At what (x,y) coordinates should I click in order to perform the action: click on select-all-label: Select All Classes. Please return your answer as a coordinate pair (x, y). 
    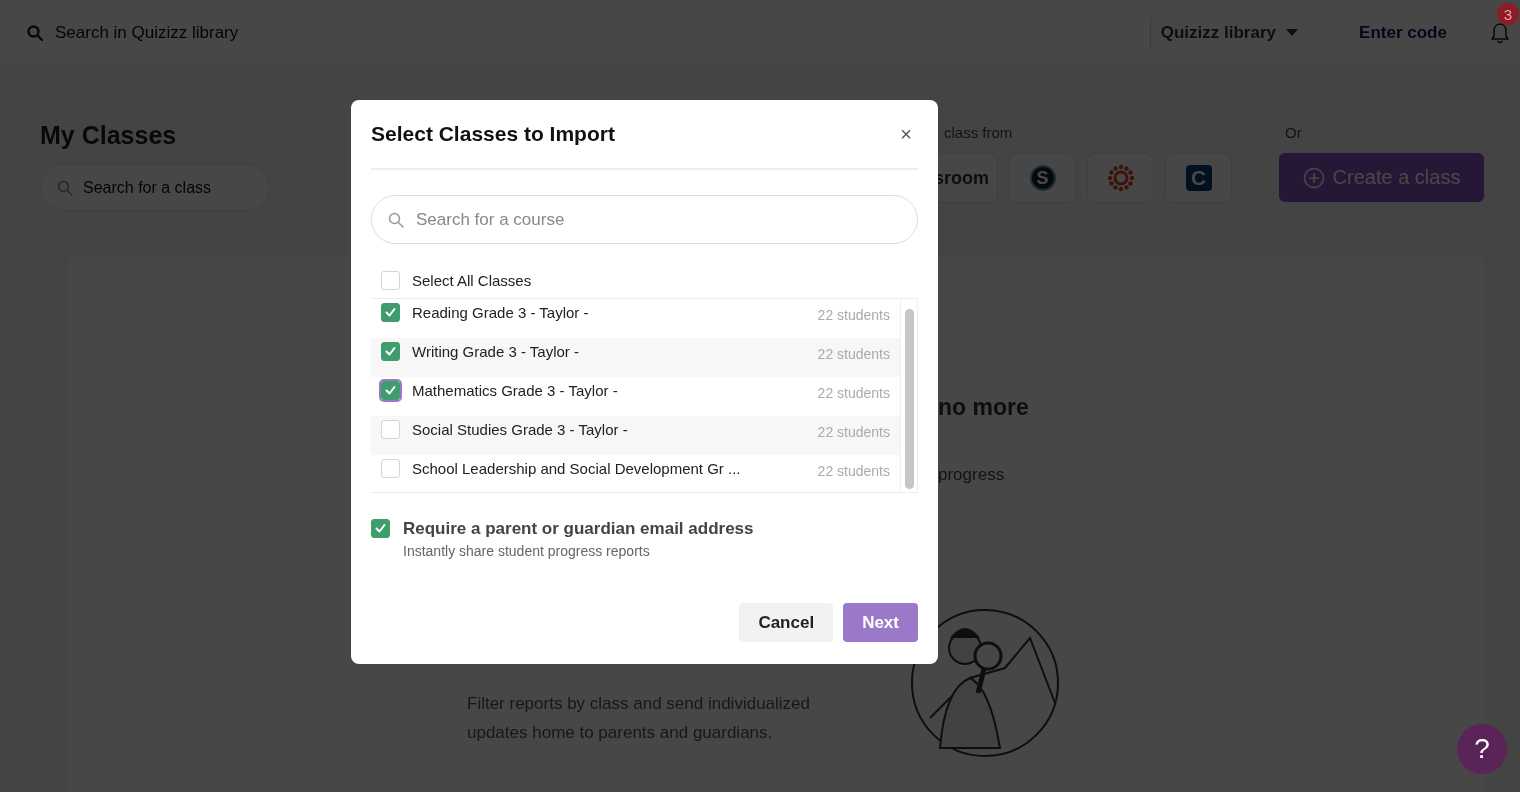
    Looking at the image, I should click on (472, 280).